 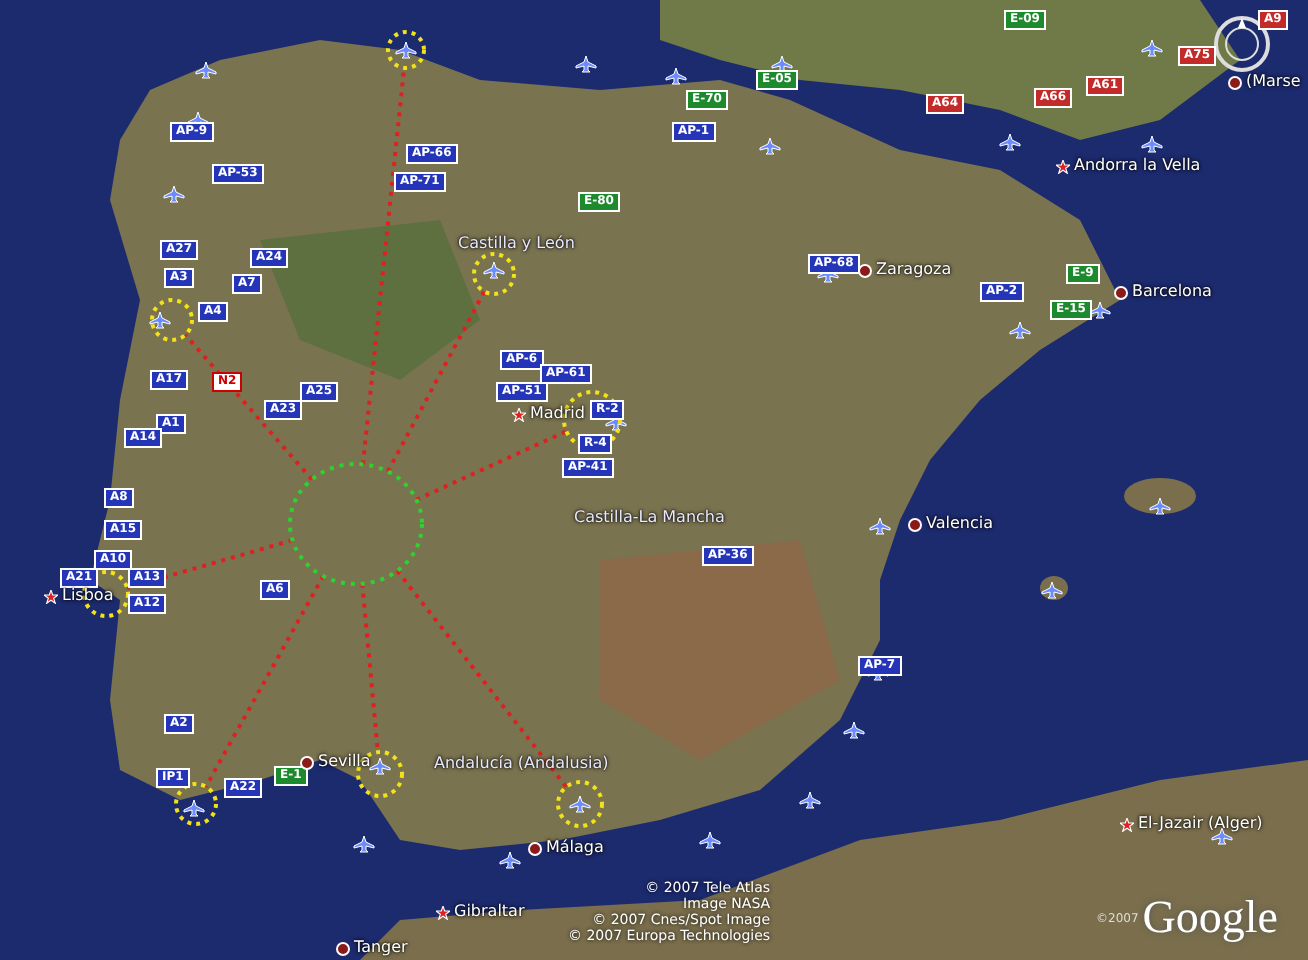 I want to click on place-label: Castilla y León, so click(x=516, y=244).